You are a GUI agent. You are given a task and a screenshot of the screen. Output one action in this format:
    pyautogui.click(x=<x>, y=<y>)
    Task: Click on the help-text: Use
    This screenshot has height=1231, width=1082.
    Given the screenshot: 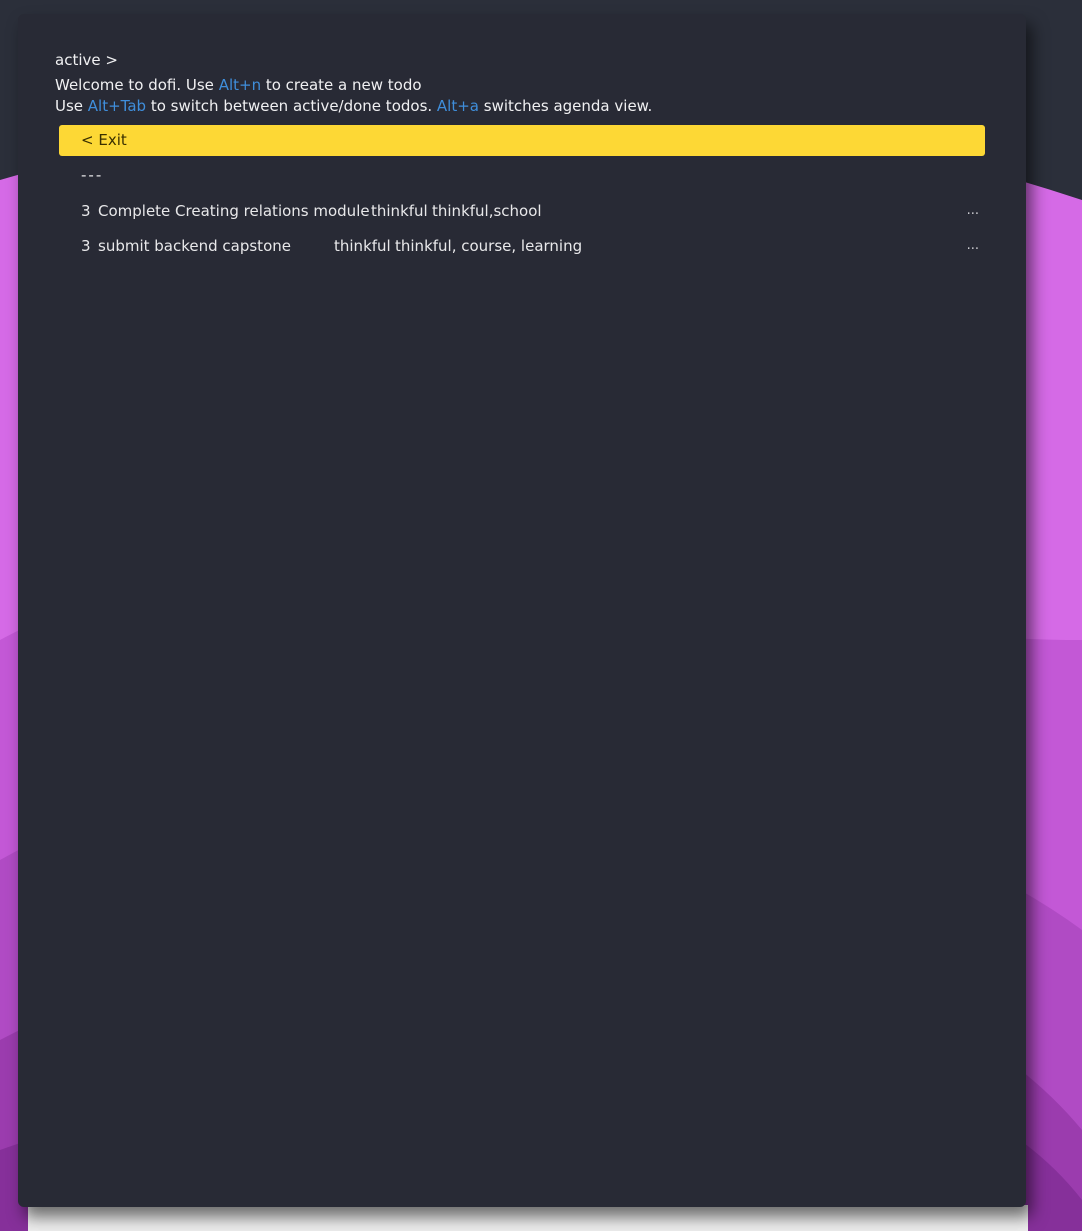 What is the action you would take?
    pyautogui.click(x=71, y=106)
    